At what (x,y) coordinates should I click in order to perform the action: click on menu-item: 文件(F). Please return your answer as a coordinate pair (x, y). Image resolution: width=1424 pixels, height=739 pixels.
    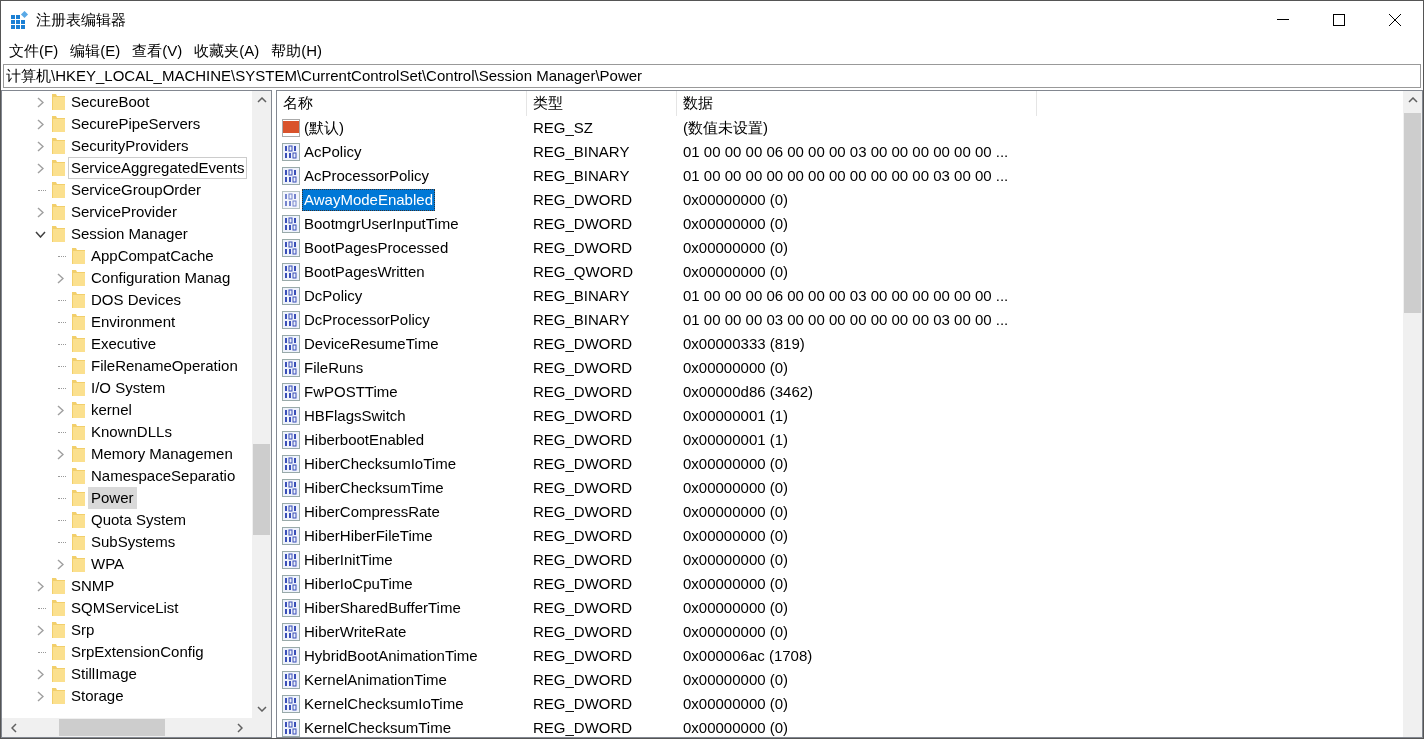
    Looking at the image, I should click on (34, 51).